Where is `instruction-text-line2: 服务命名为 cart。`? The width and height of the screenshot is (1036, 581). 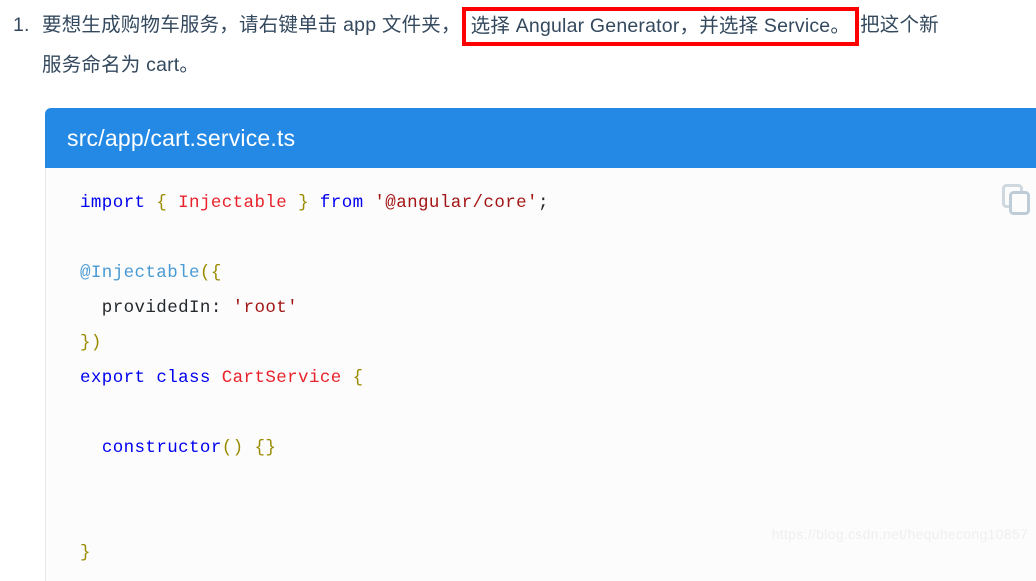
instruction-text-line2: 服务命名为 cart。 is located at coordinates (121, 65).